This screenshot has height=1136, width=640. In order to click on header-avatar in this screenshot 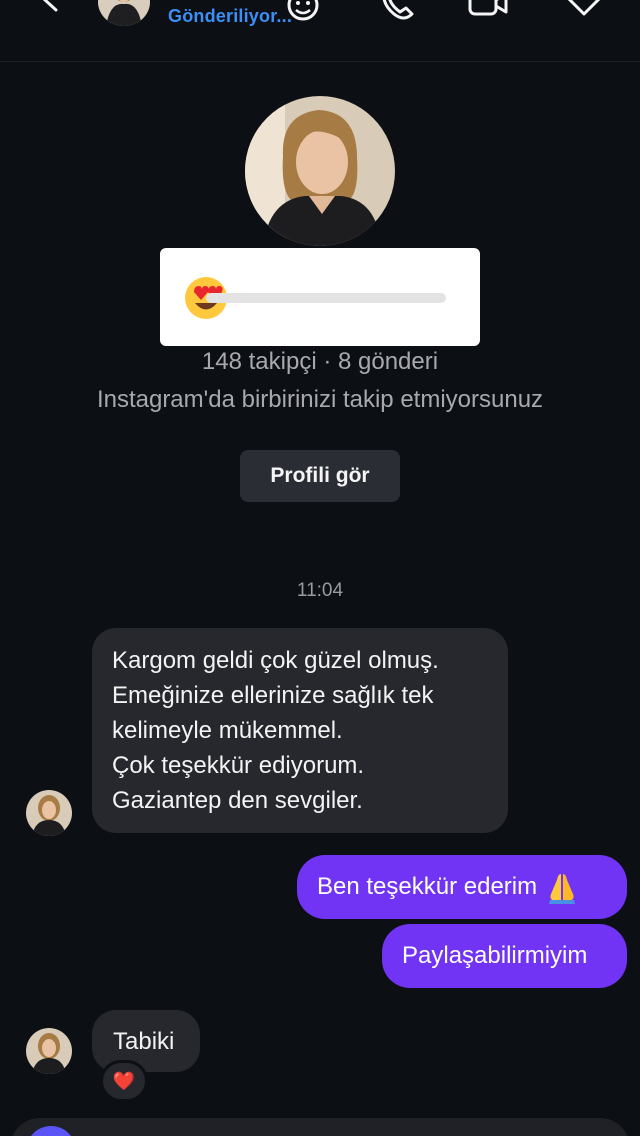, I will do `click(124, 13)`.